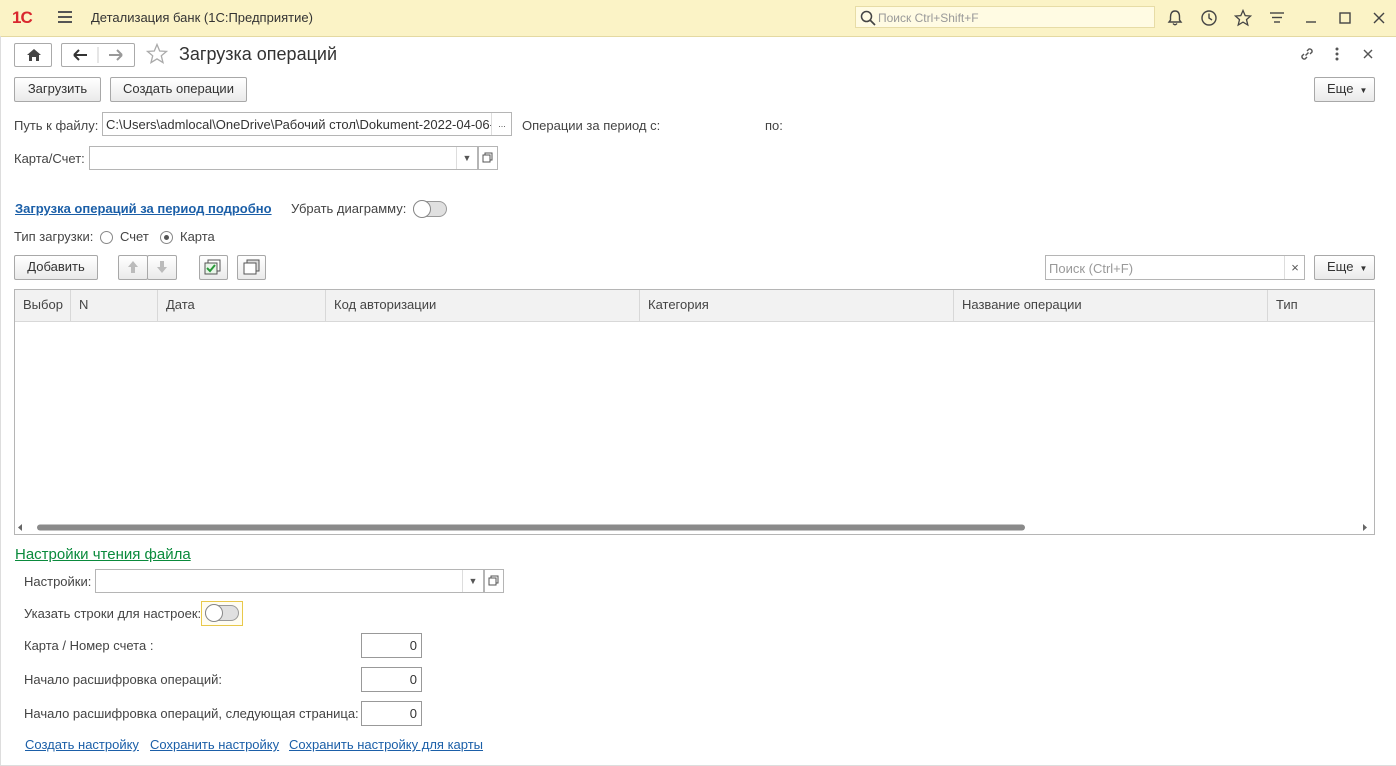 The image size is (1396, 766). What do you see at coordinates (89, 645) in the screenshot?
I see `card-number-label: Карта / Номер счета :` at bounding box center [89, 645].